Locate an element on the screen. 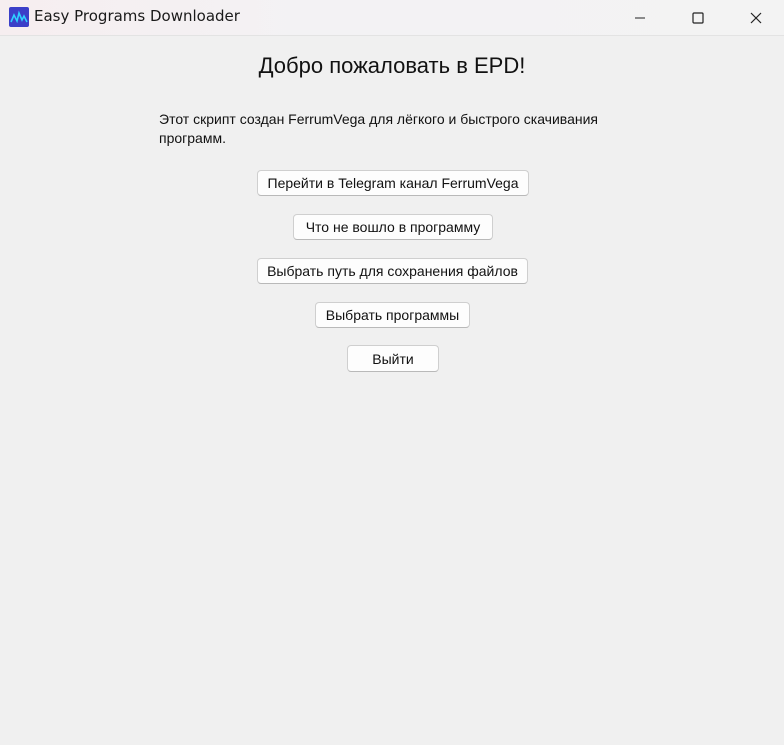  choose-programs-button: Выбрать программы is located at coordinates (392, 315).